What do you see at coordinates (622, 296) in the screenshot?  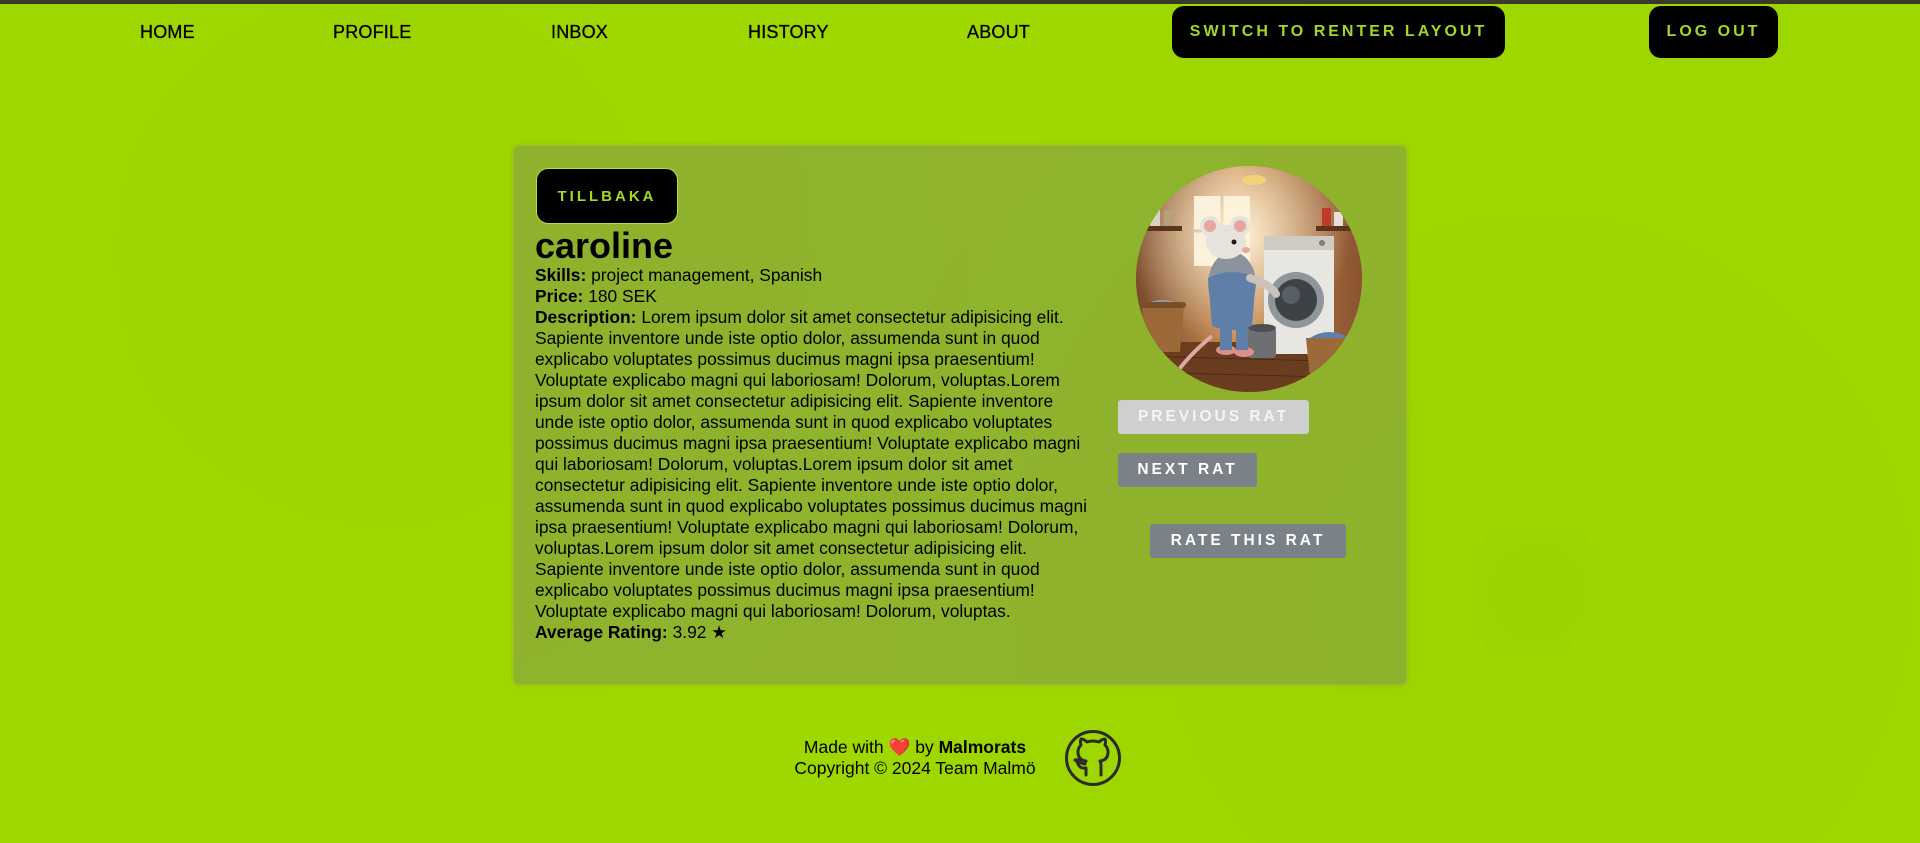 I see `price-value: 180 SEK` at bounding box center [622, 296].